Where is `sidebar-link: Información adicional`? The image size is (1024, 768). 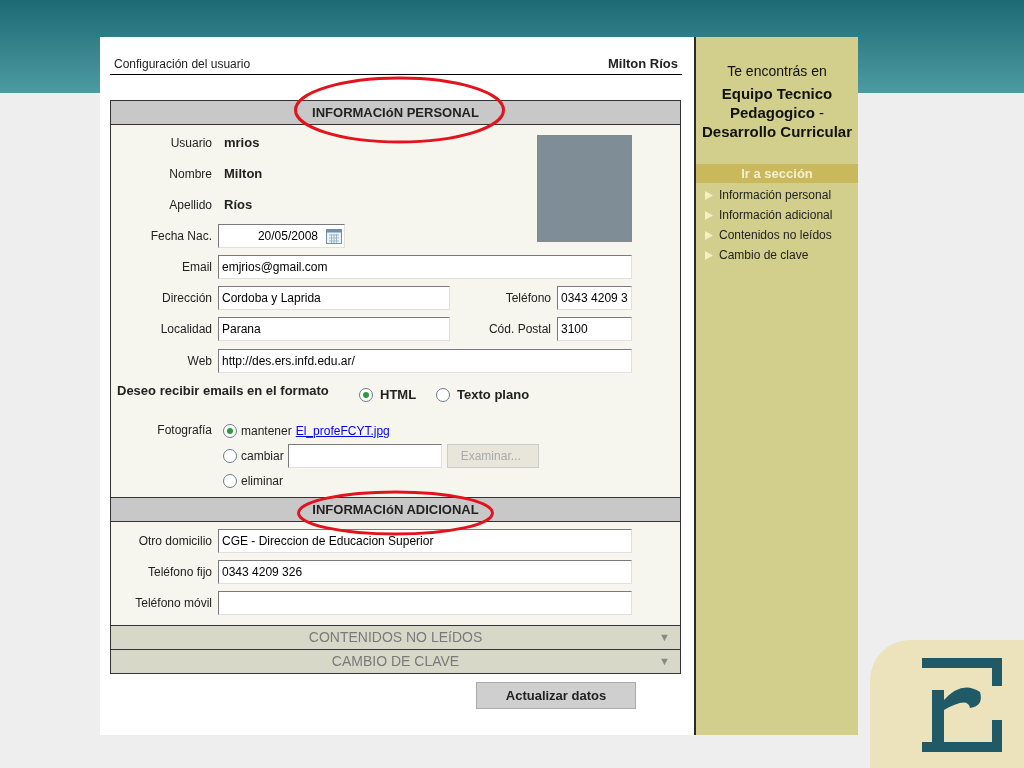
sidebar-link: Información adicional is located at coordinates (776, 215).